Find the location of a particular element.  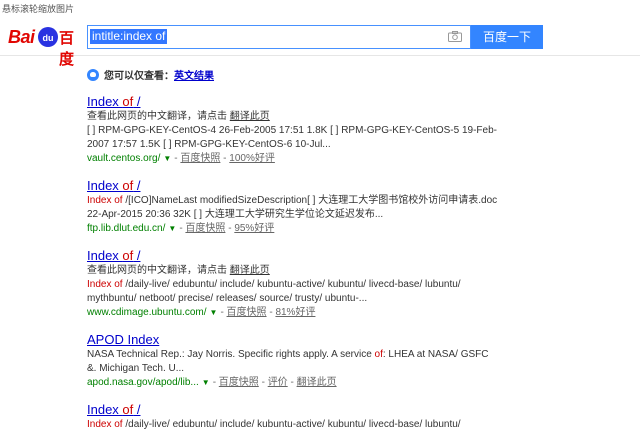

result-url: www.cdimage.ubuntu.com/ is located at coordinates (147, 312).